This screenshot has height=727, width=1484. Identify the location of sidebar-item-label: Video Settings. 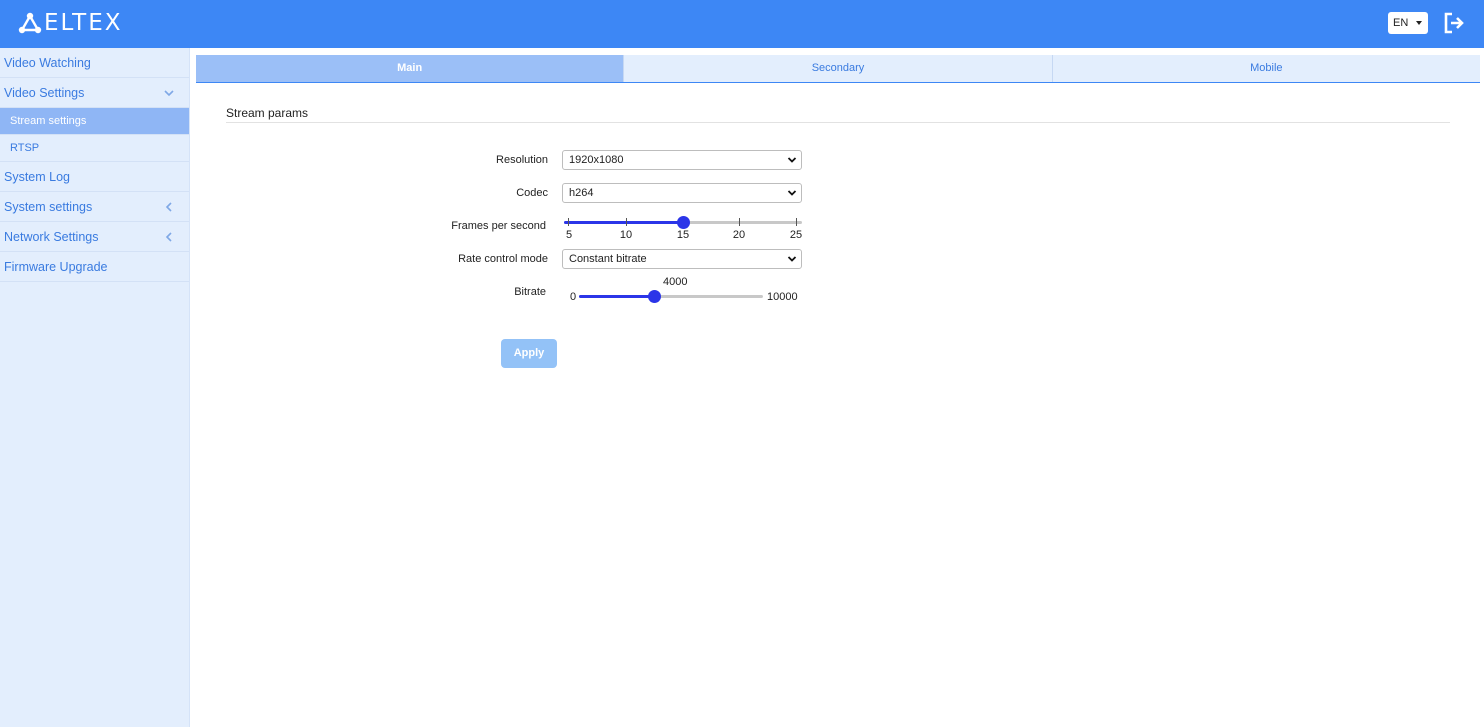
(44, 93).